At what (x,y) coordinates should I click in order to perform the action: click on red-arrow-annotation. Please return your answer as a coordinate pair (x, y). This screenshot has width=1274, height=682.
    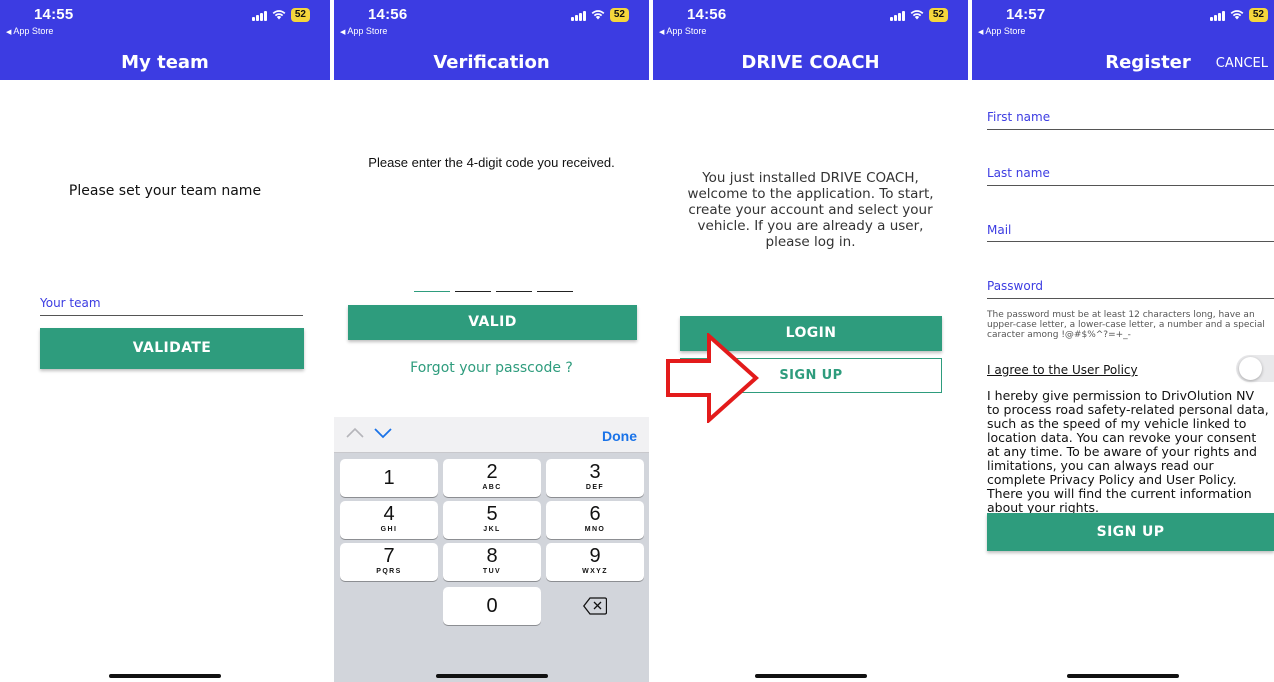
    Looking at the image, I should click on (712, 378).